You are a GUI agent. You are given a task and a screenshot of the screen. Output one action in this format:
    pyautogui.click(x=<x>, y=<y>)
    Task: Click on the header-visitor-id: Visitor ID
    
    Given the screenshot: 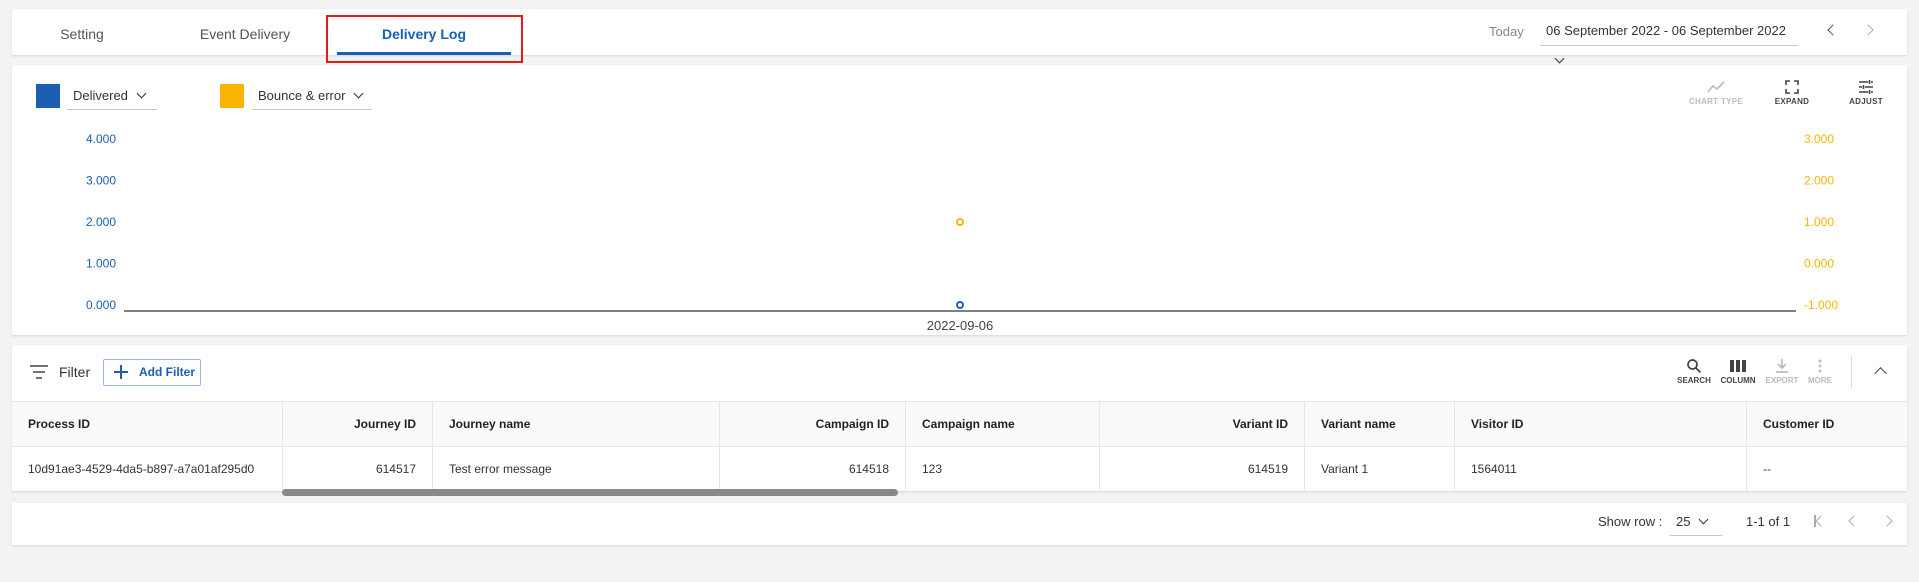 What is the action you would take?
    pyautogui.click(x=1600, y=424)
    